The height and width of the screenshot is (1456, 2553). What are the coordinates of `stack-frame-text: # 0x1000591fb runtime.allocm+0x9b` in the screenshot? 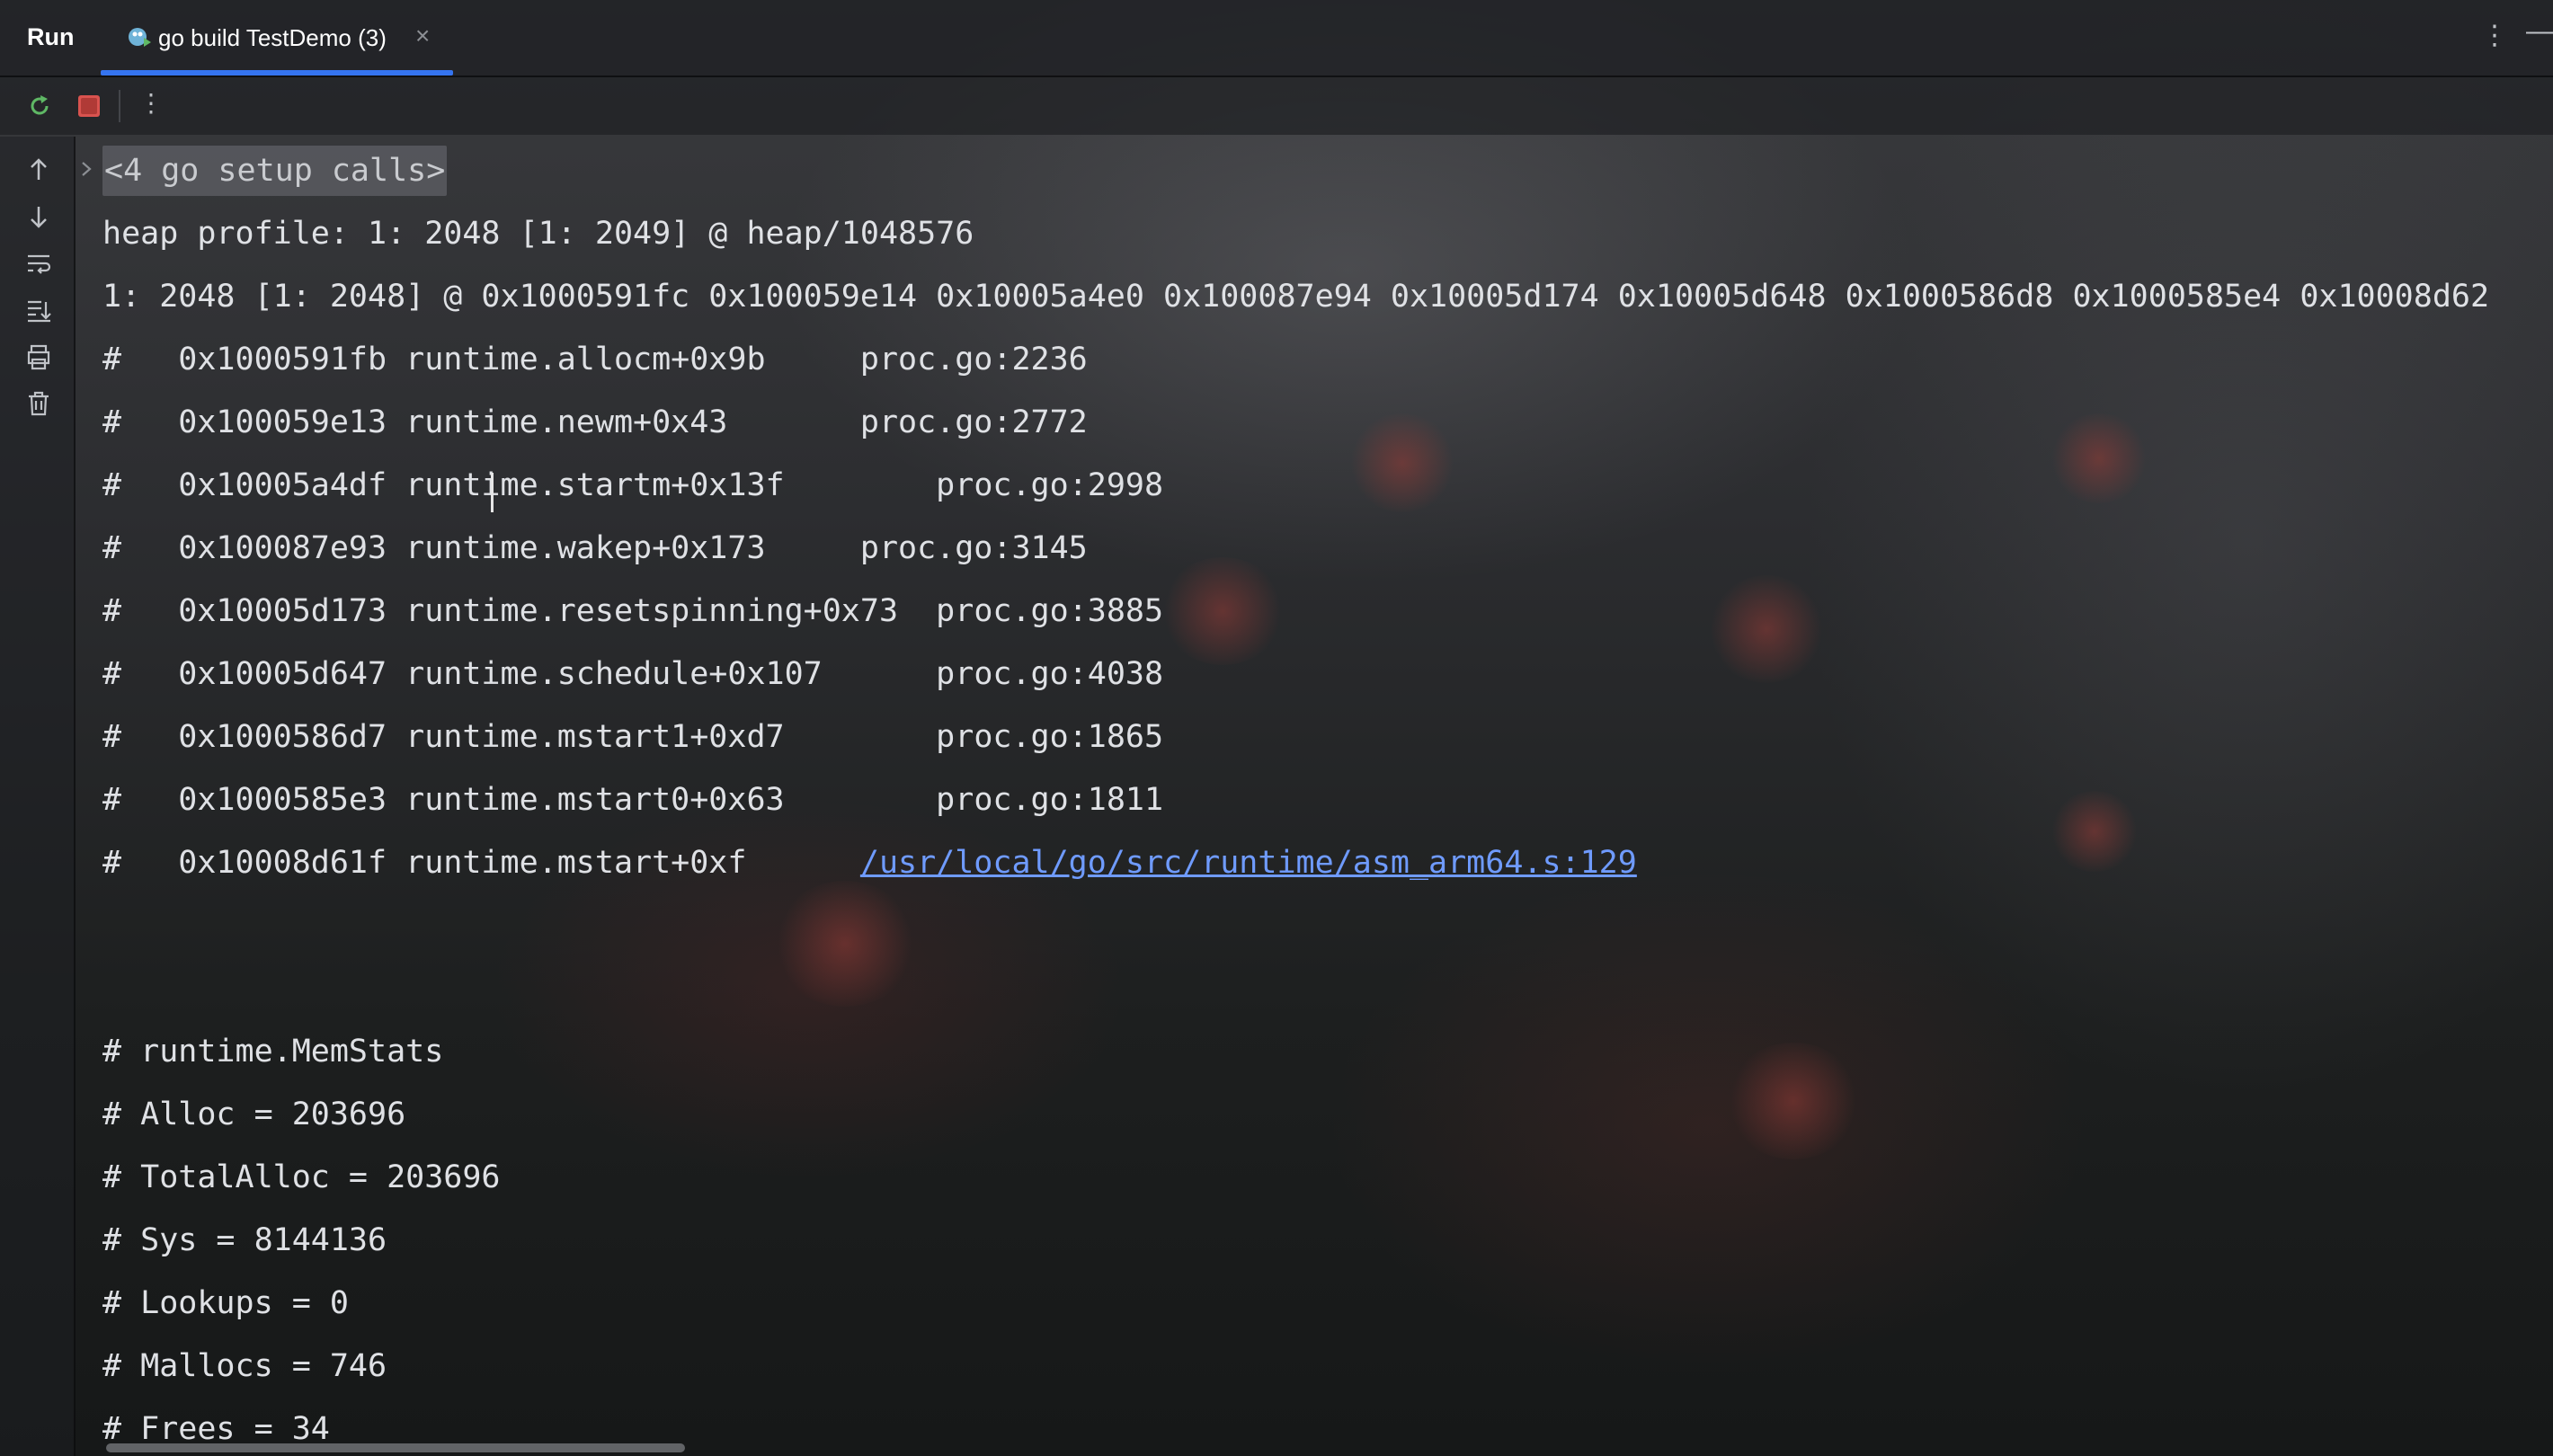 It's located at (481, 360).